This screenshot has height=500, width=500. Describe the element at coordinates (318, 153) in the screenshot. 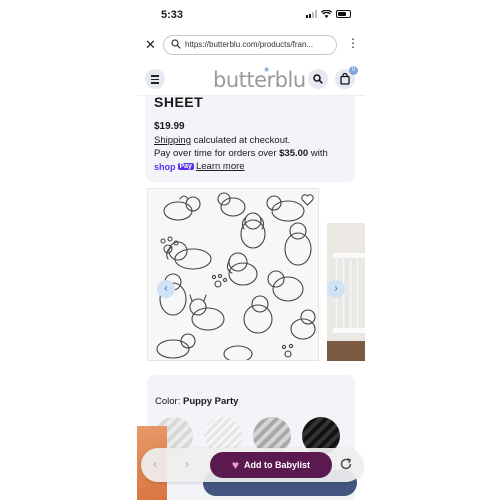

I see `installments-suffix: with` at that location.